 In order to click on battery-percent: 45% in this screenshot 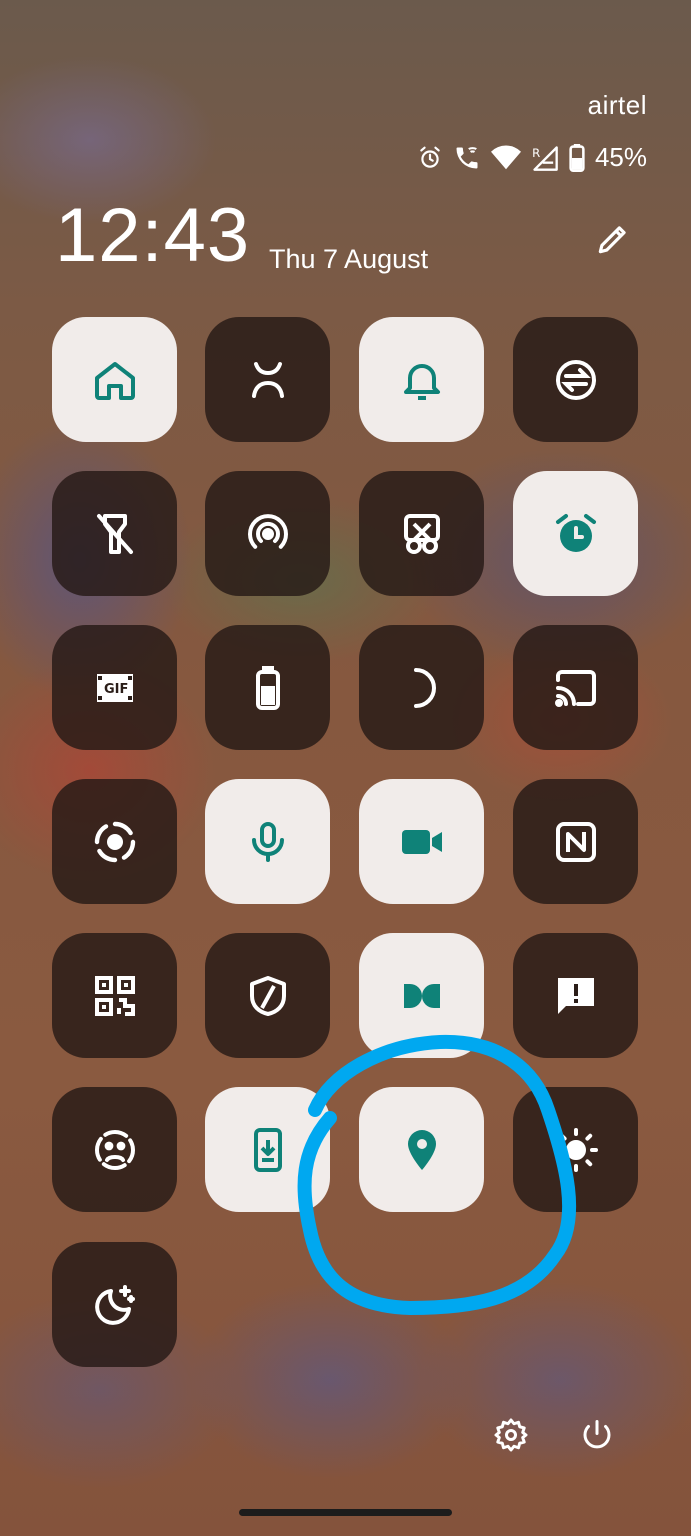, I will do `click(620, 157)`.